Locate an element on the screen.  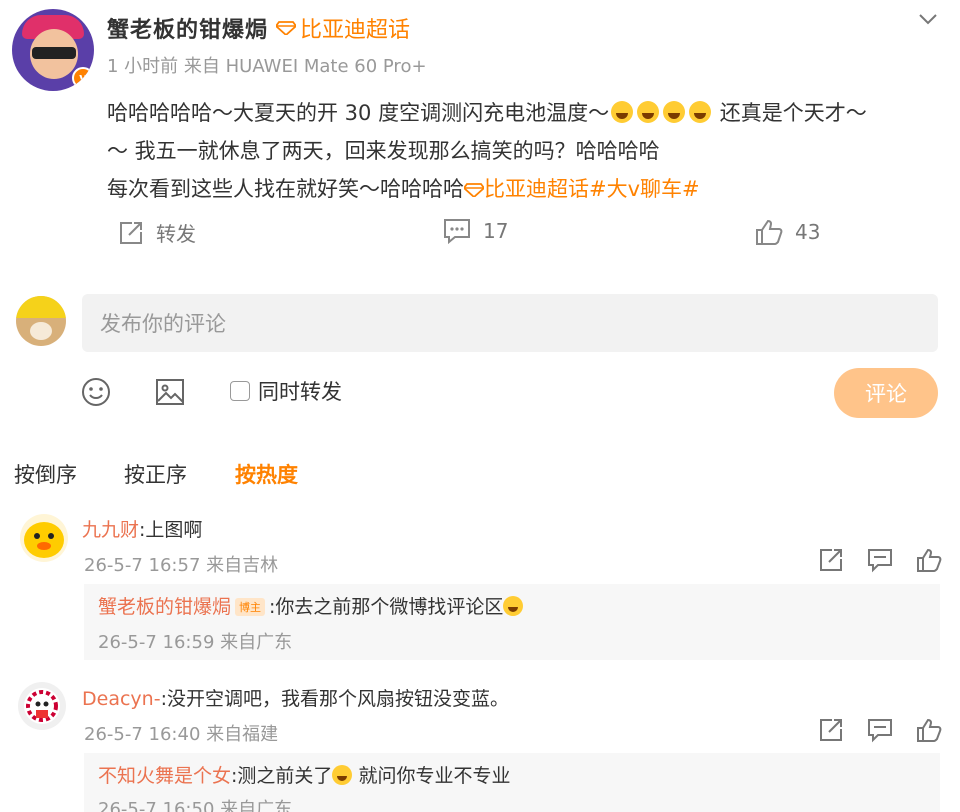
reply-text: :测之前关了 is located at coordinates (282, 776).